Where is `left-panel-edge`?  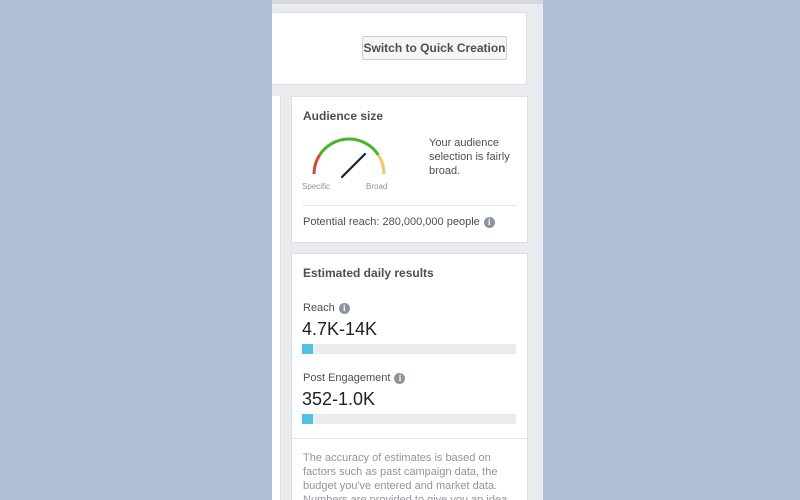 left-panel-edge is located at coordinates (276, 298).